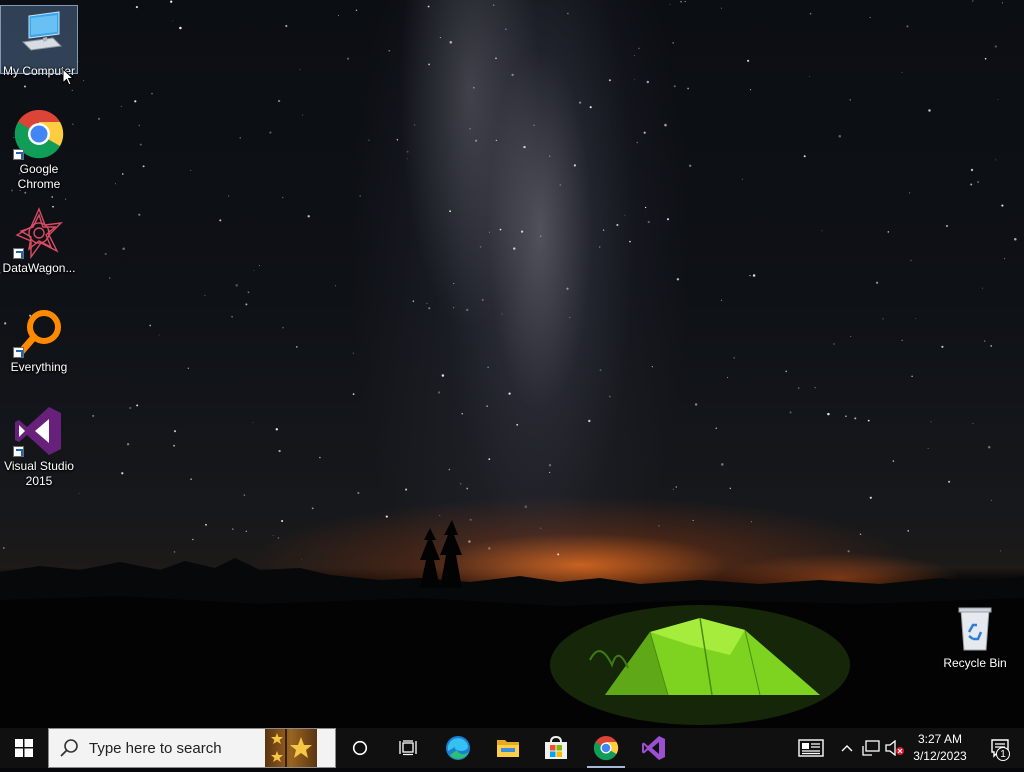 The height and width of the screenshot is (772, 1024). I want to click on clock-time: 3:27 AM, so click(940, 739).